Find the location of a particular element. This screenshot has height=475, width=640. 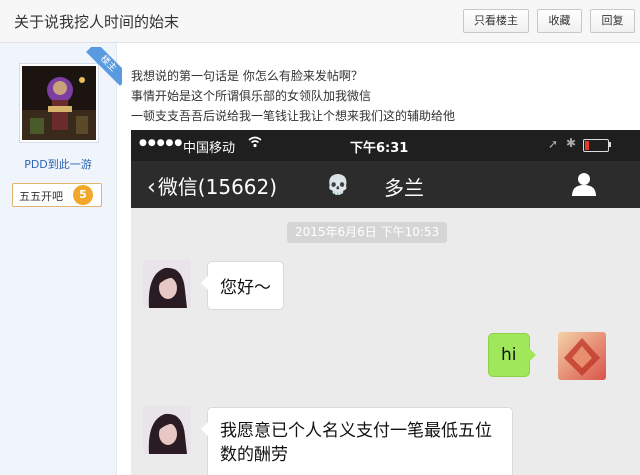

reply-button: 回复 is located at coordinates (612, 21).